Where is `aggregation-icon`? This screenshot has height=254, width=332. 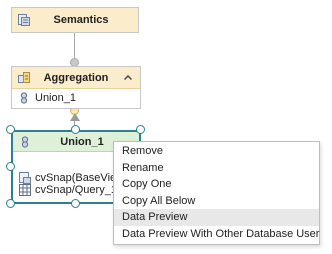
aggregation-icon is located at coordinates (24, 77).